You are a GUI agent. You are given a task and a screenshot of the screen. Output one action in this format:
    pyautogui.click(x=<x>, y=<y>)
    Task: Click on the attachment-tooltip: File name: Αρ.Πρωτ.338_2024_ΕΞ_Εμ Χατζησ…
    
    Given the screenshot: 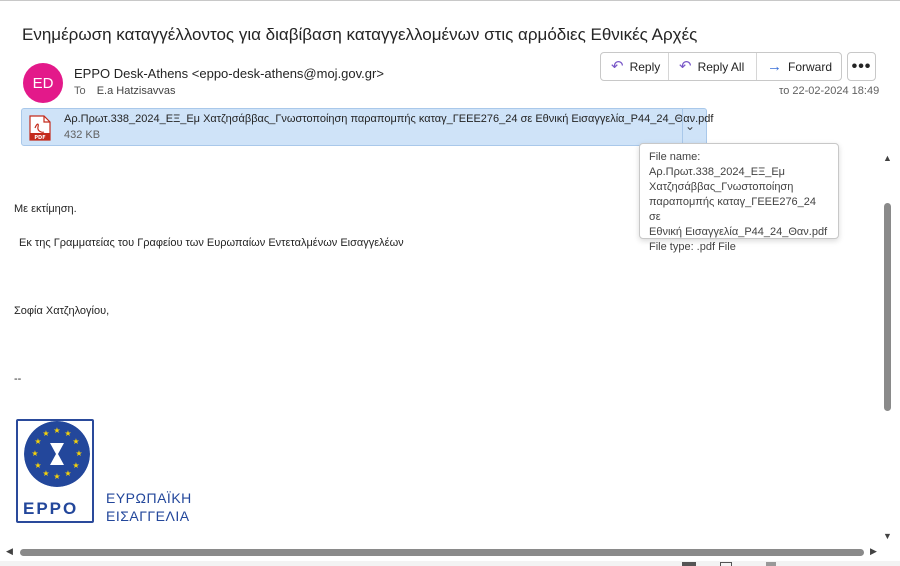 What is the action you would take?
    pyautogui.click(x=739, y=198)
    